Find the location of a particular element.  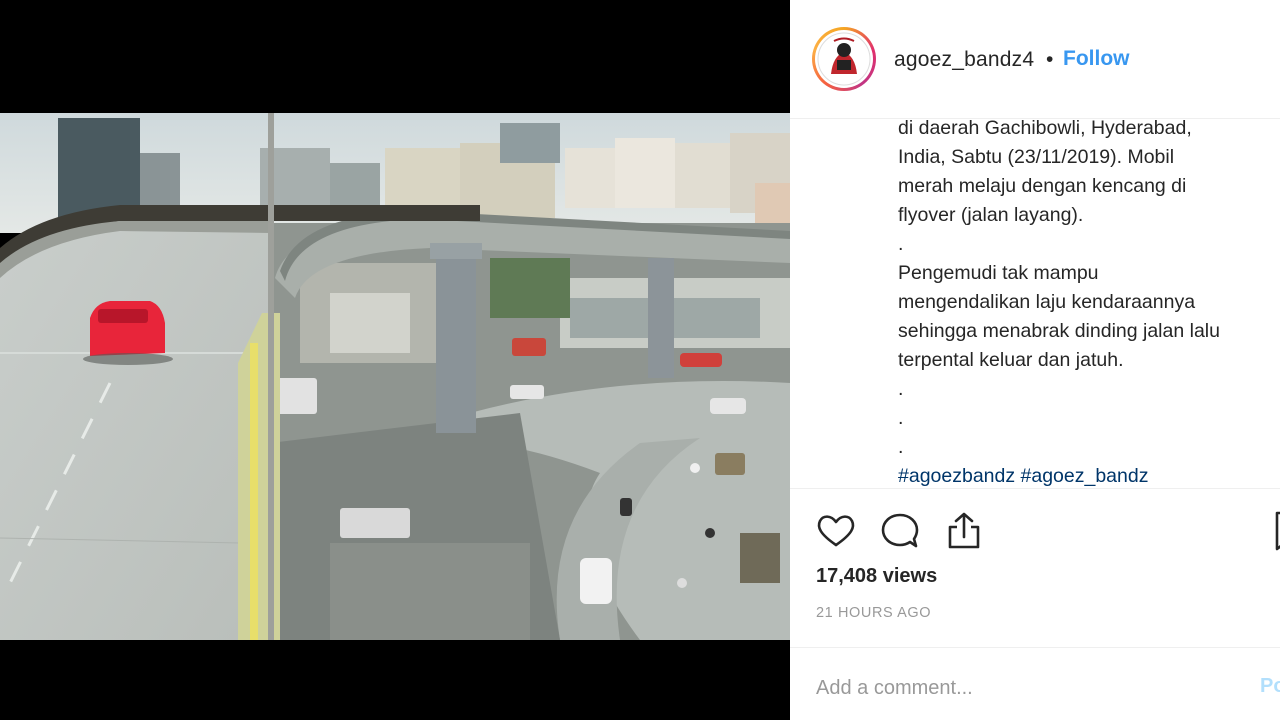

avatar is located at coordinates (844, 59).